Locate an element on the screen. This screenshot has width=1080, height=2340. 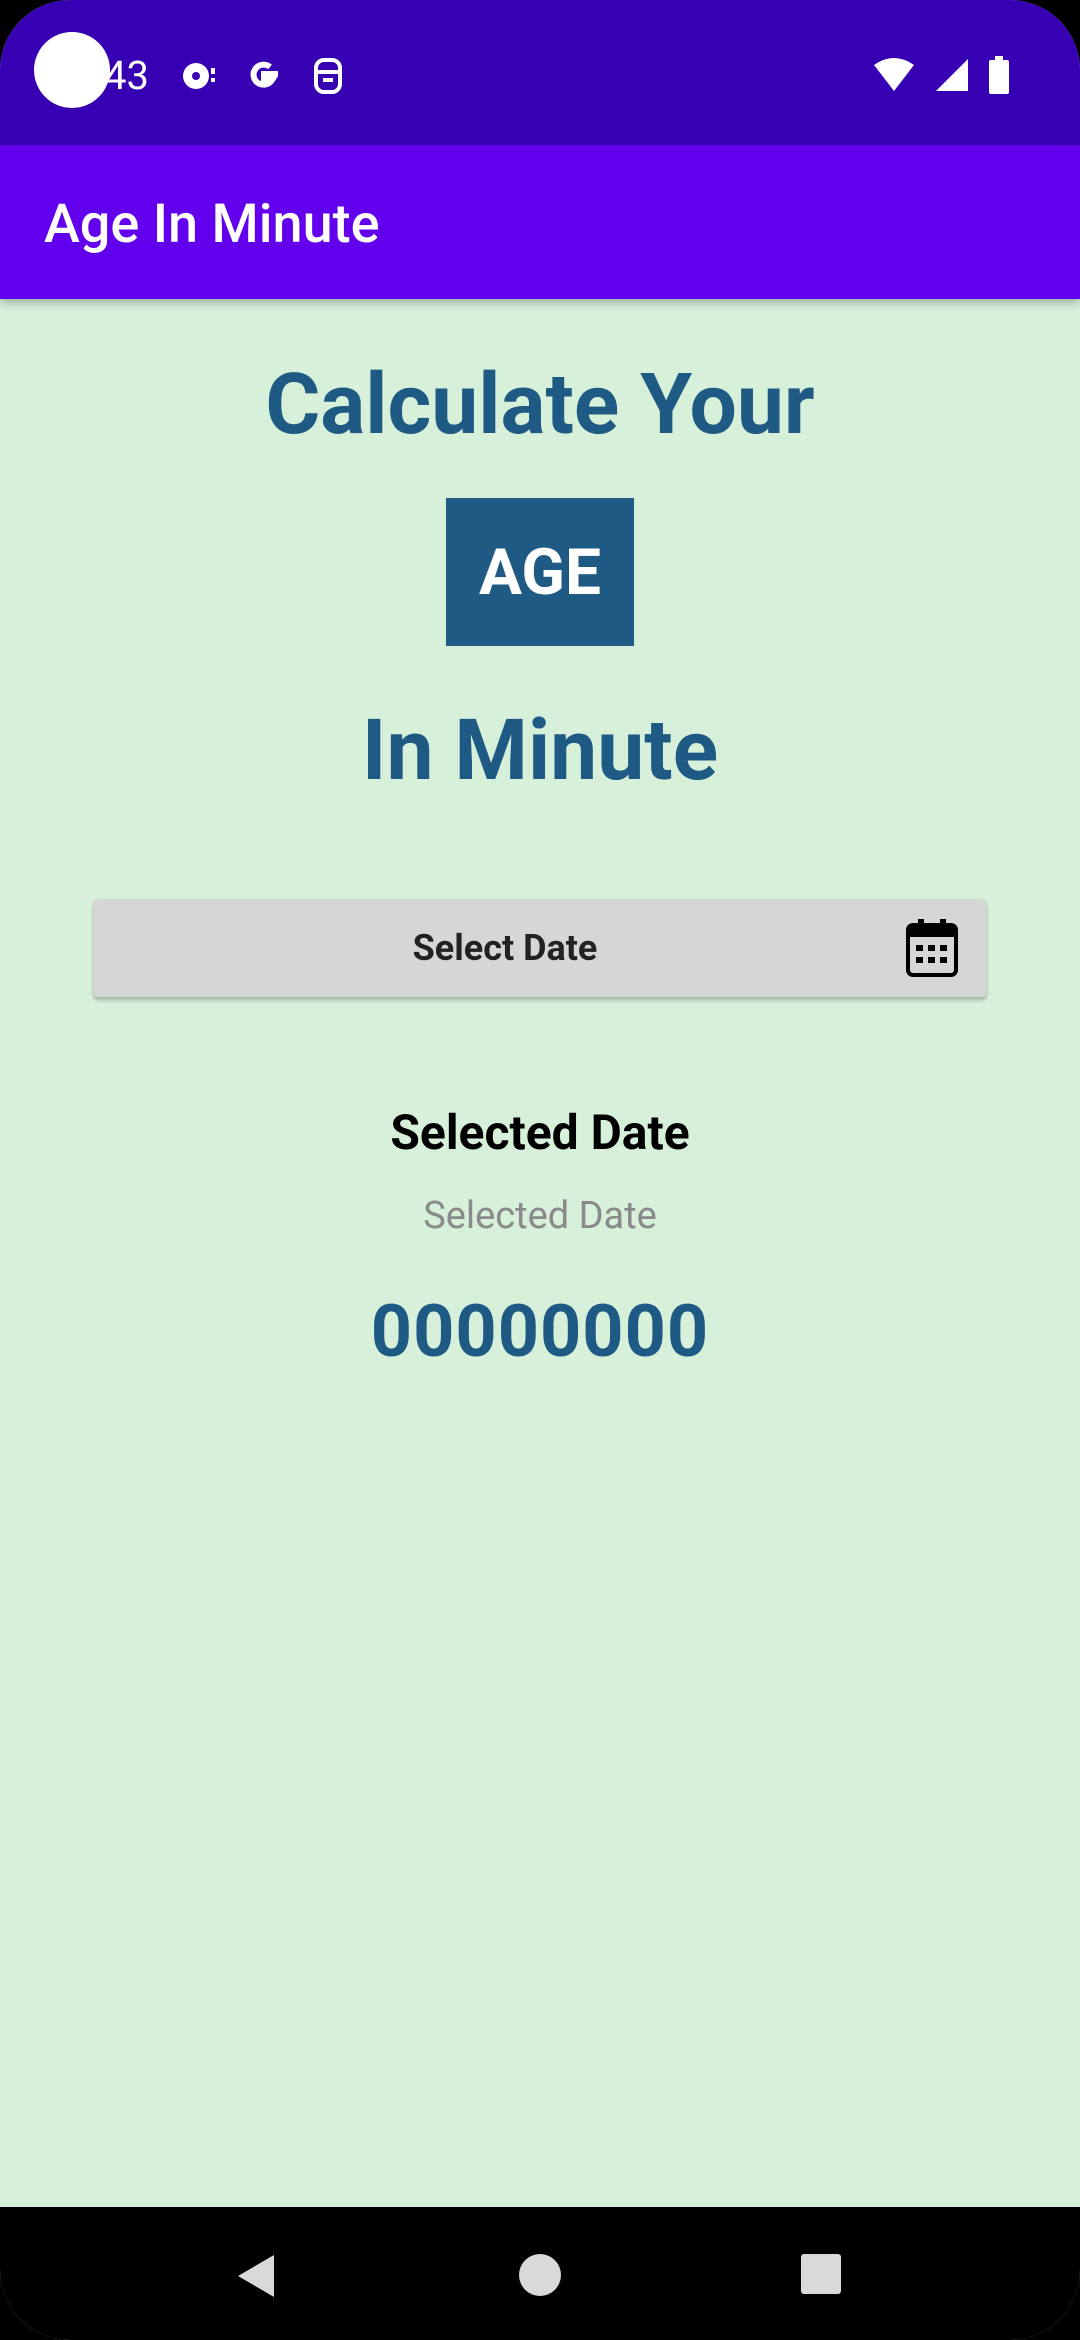
calendar-icon is located at coordinates (932, 950).